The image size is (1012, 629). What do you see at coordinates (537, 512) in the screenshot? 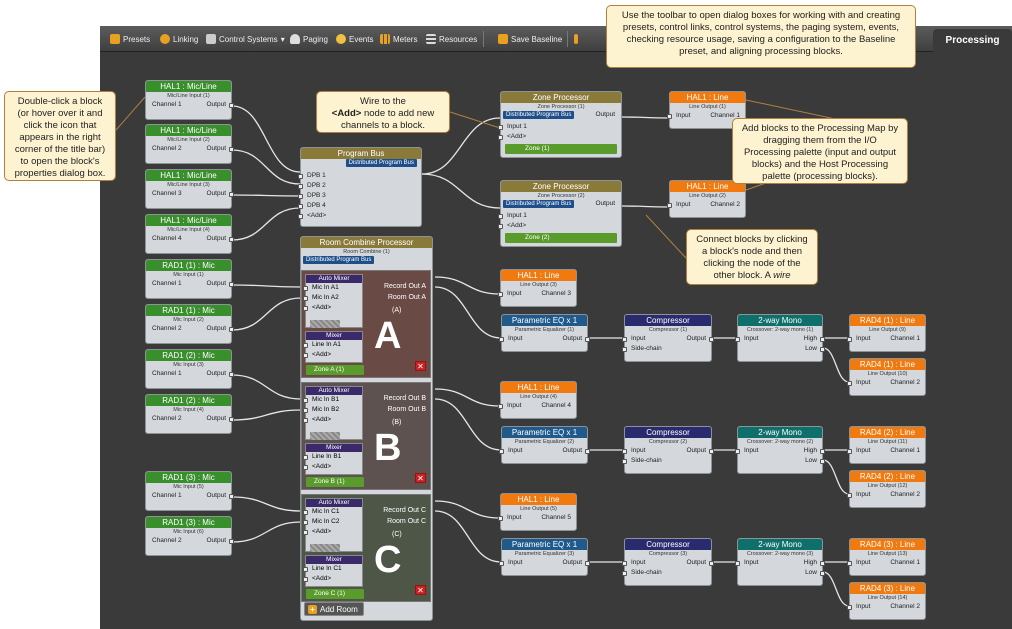
I see `record-output-block: HAL1 : Line Line Output (5) Input Channel 5` at bounding box center [537, 512].